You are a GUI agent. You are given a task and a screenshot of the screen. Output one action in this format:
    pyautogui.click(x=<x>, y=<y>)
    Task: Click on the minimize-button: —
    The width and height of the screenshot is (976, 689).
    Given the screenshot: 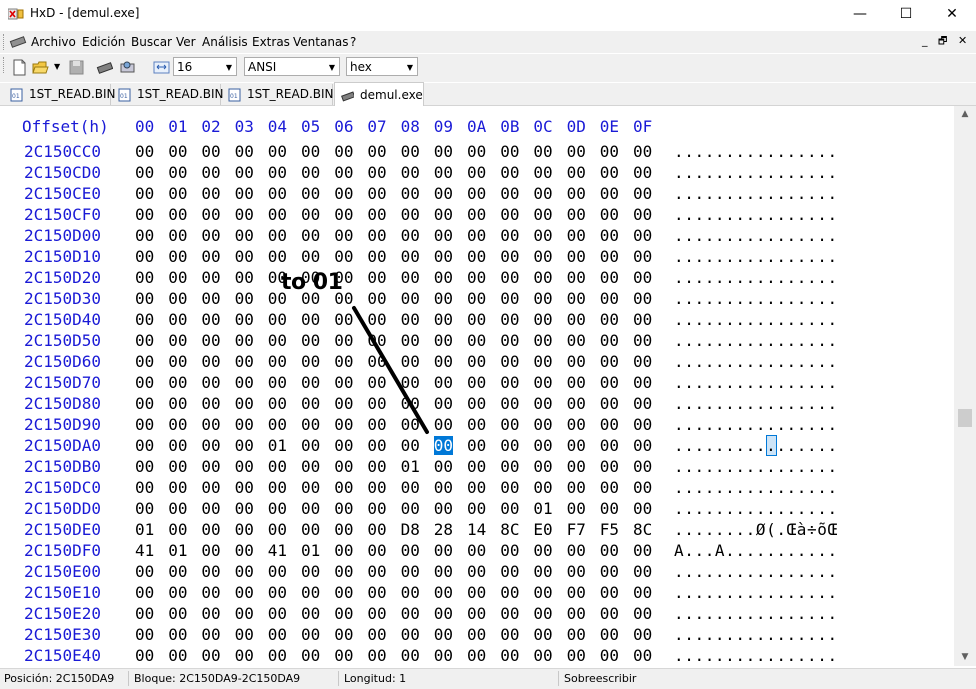 What is the action you would take?
    pyautogui.click(x=860, y=14)
    